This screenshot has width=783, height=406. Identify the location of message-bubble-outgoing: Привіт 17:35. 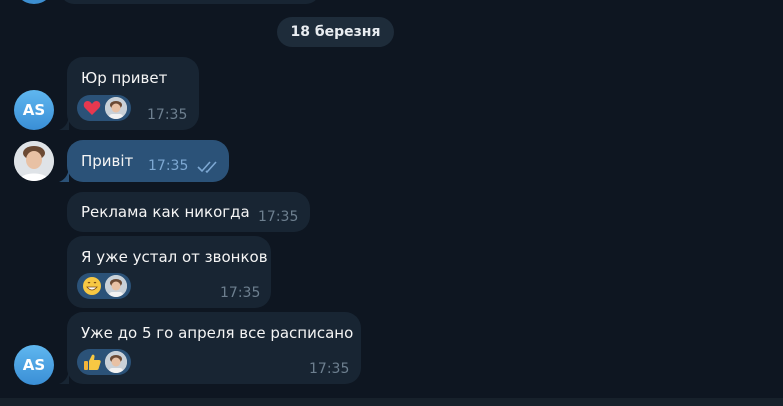
(148, 161).